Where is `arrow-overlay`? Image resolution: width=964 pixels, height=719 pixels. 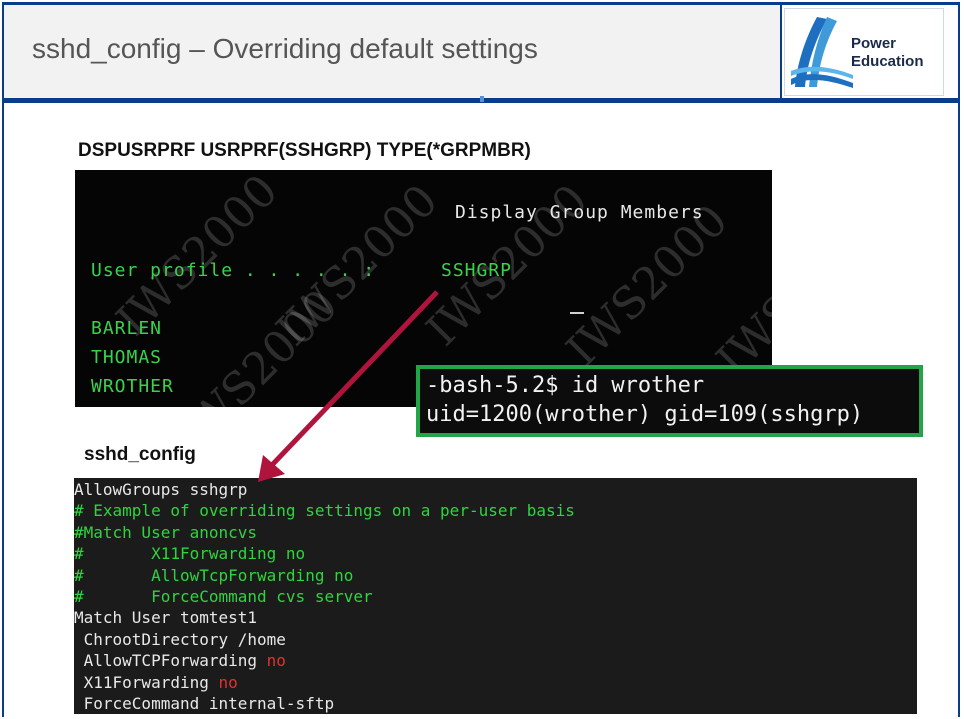
arrow-overlay is located at coordinates (348, 386).